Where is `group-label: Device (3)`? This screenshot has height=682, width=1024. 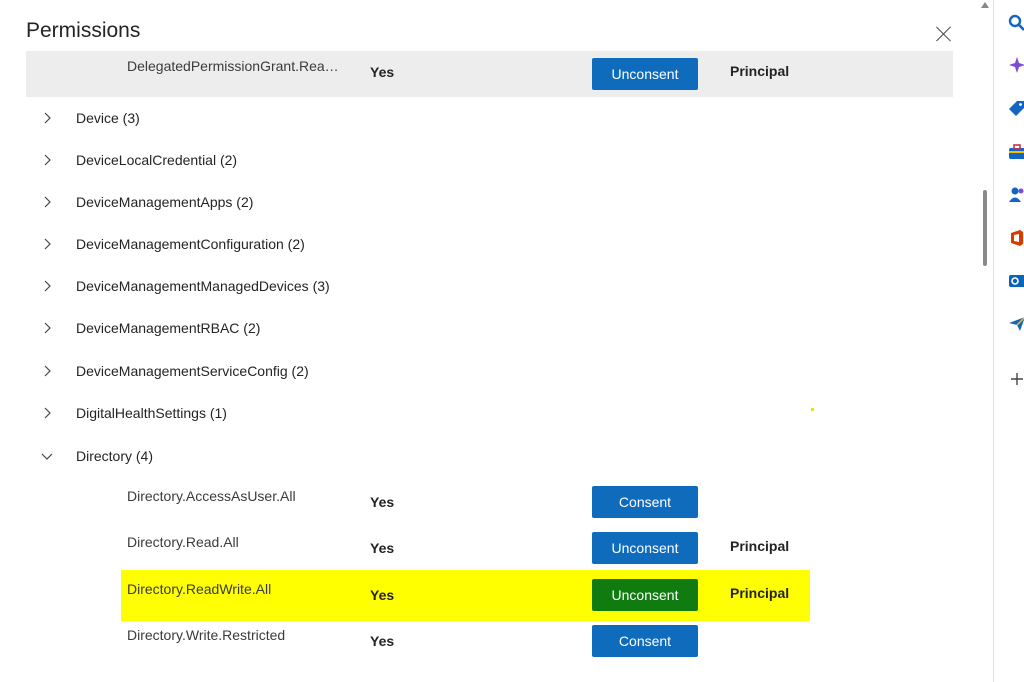
group-label: Device (3) is located at coordinates (108, 118).